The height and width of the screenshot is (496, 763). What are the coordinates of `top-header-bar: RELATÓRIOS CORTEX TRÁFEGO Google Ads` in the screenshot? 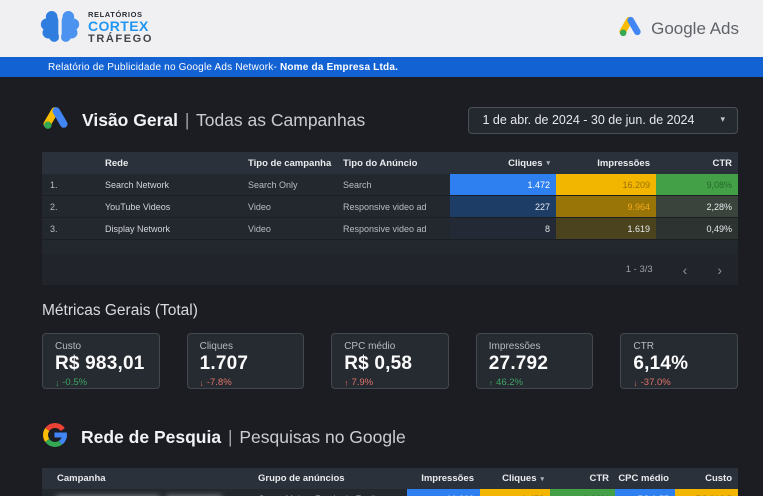 It's located at (381, 28).